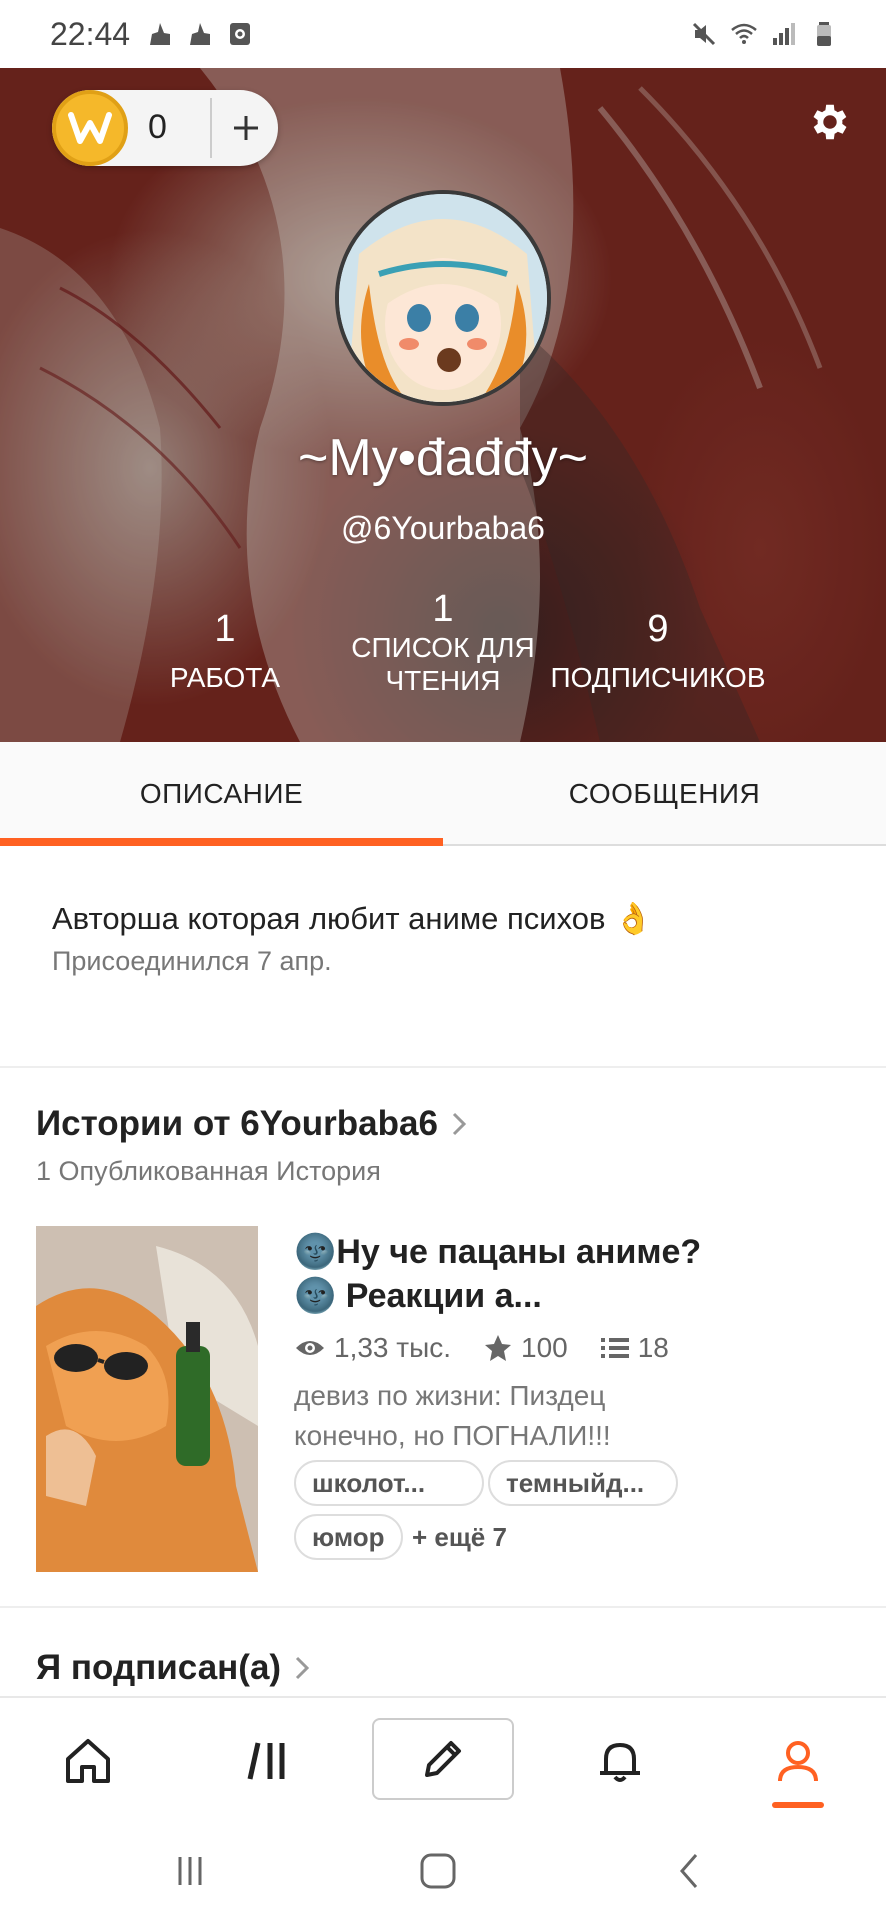 Image resolution: width=886 pixels, height=1920 pixels. I want to click on coin-icon, so click(90, 128).